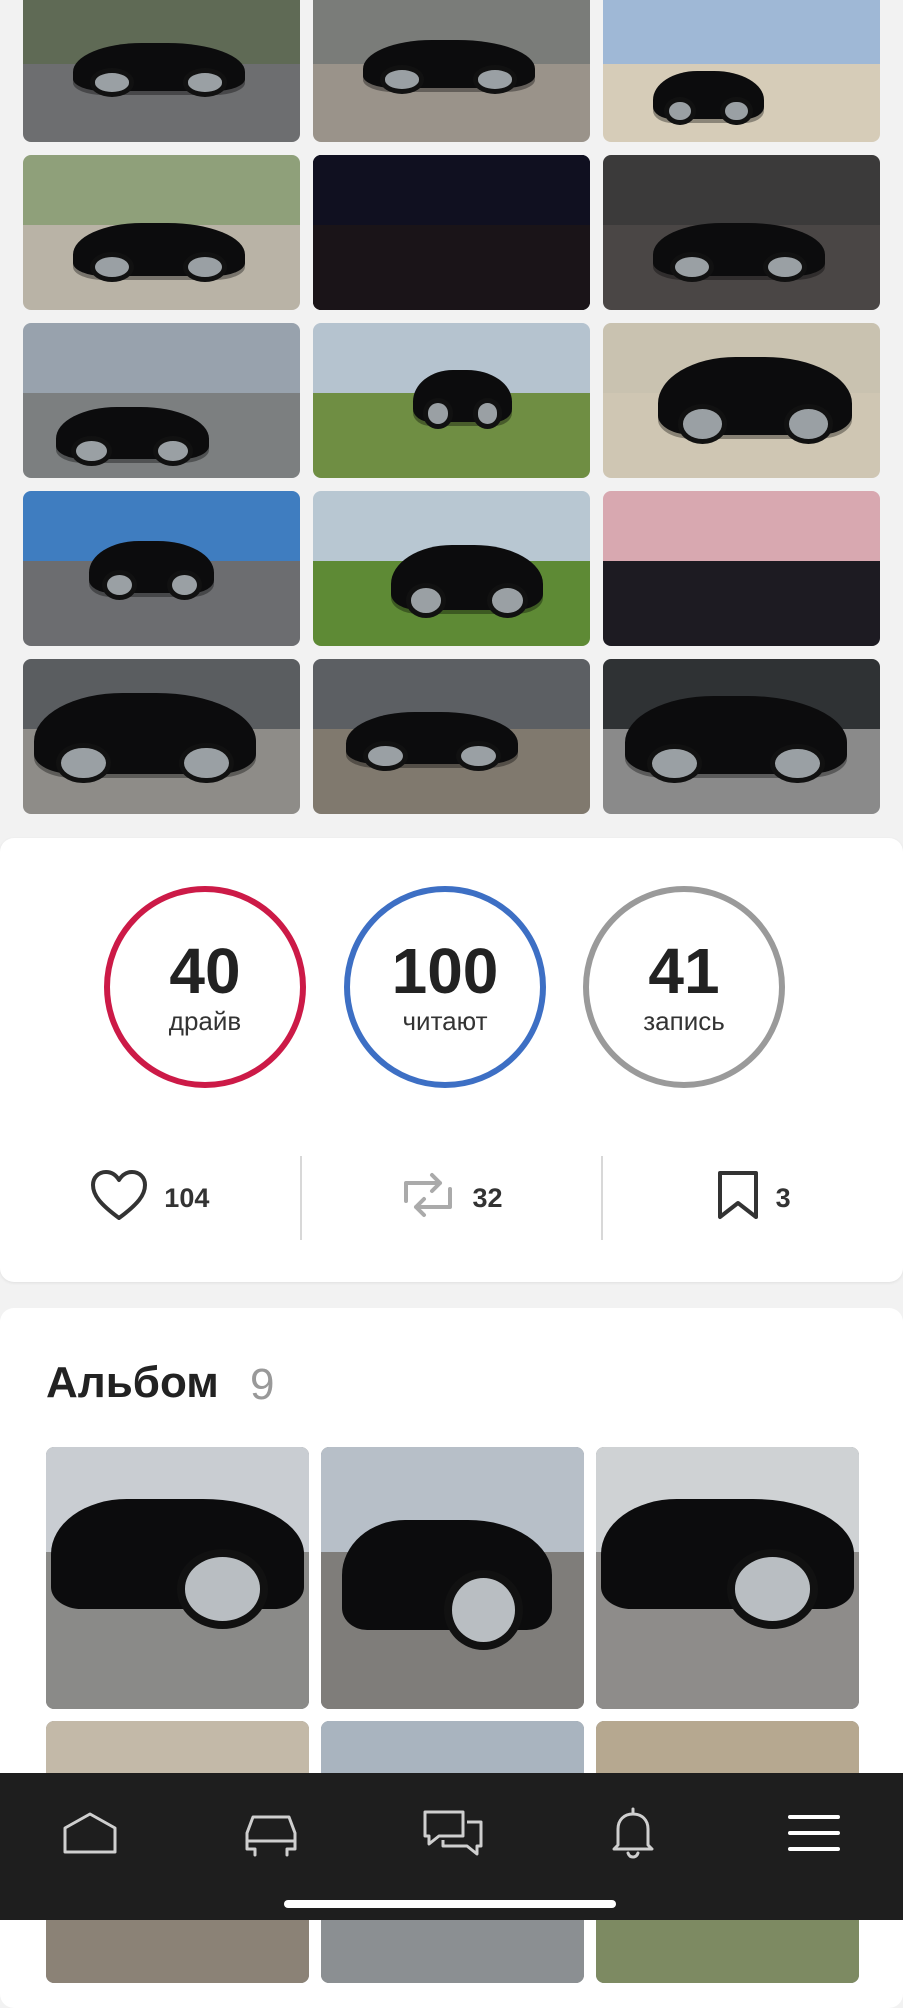  Describe the element at coordinates (187, 1197) in the screenshot. I see `likes-count: 104` at that location.